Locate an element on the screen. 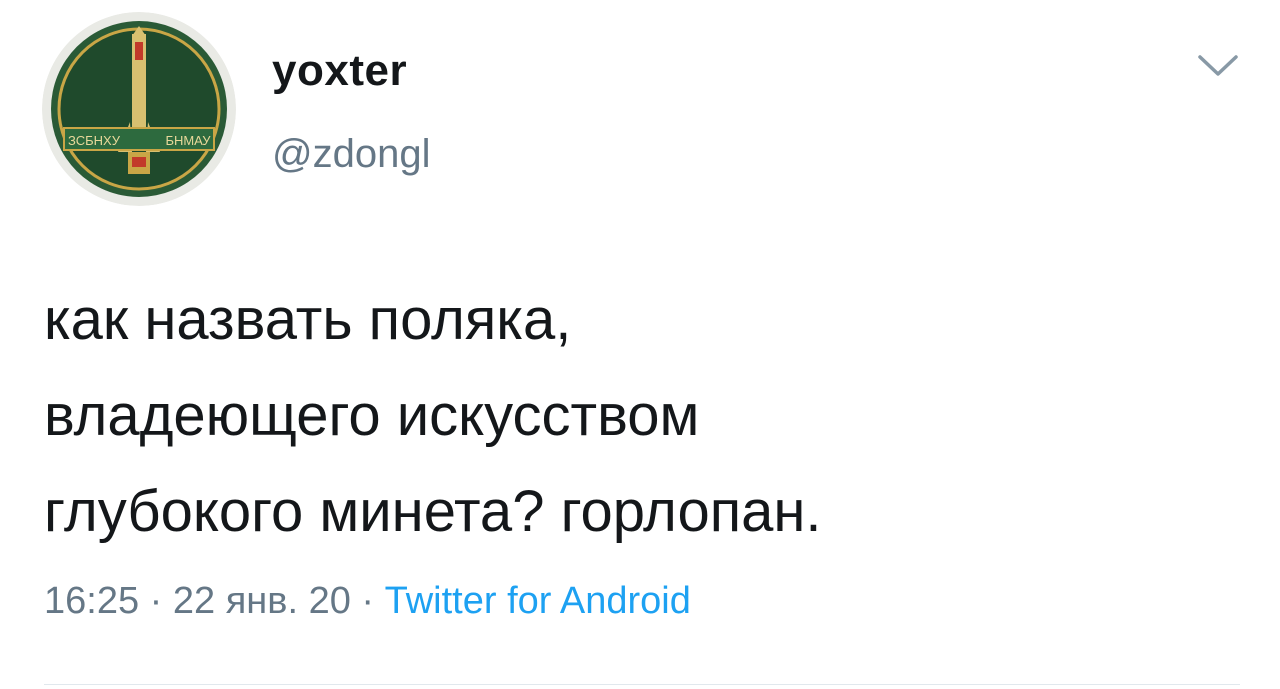 This screenshot has width=1280, height=689. avatar: ЗСБНХУ БНМАУ is located at coordinates (139, 109).